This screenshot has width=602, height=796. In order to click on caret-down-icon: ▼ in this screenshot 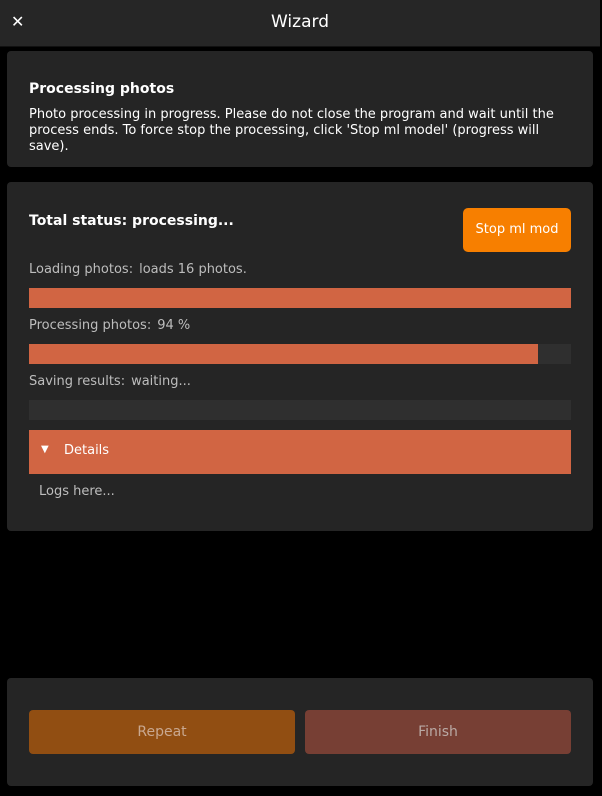, I will do `click(45, 449)`.